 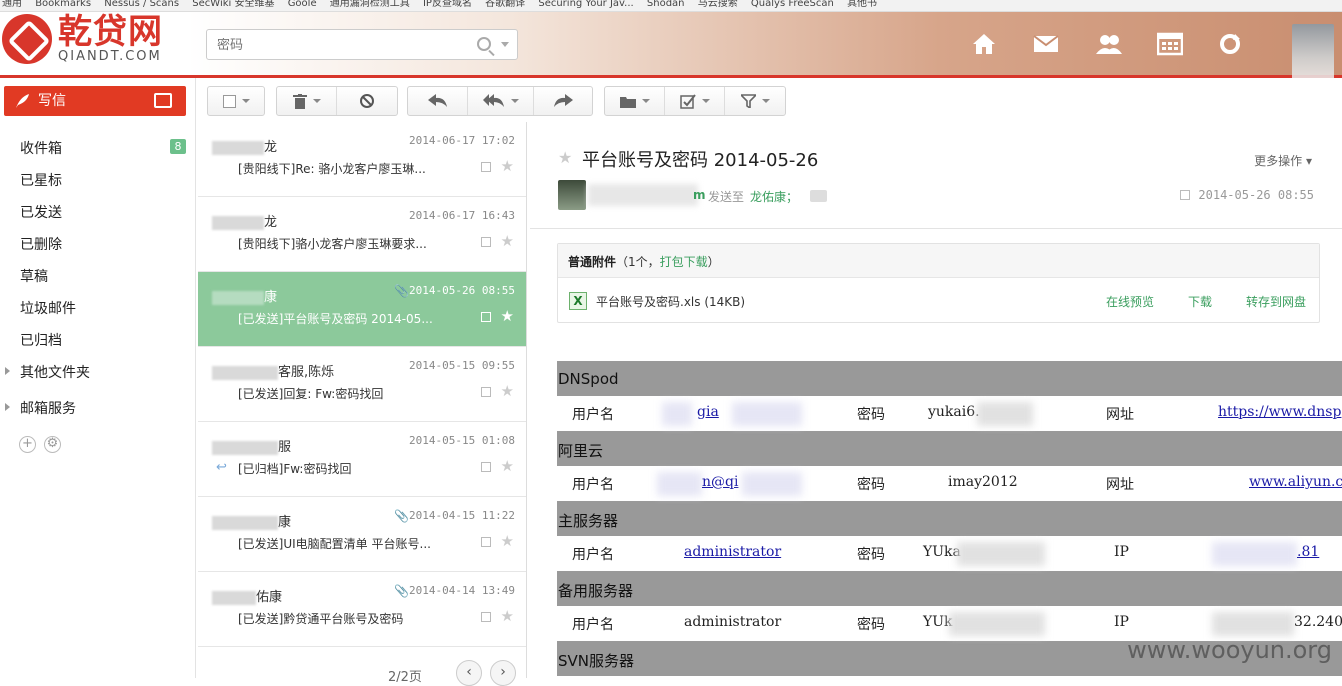 What do you see at coordinates (1295, 482) in the screenshot?
I see `site-link: www.aliyun.c` at bounding box center [1295, 482].